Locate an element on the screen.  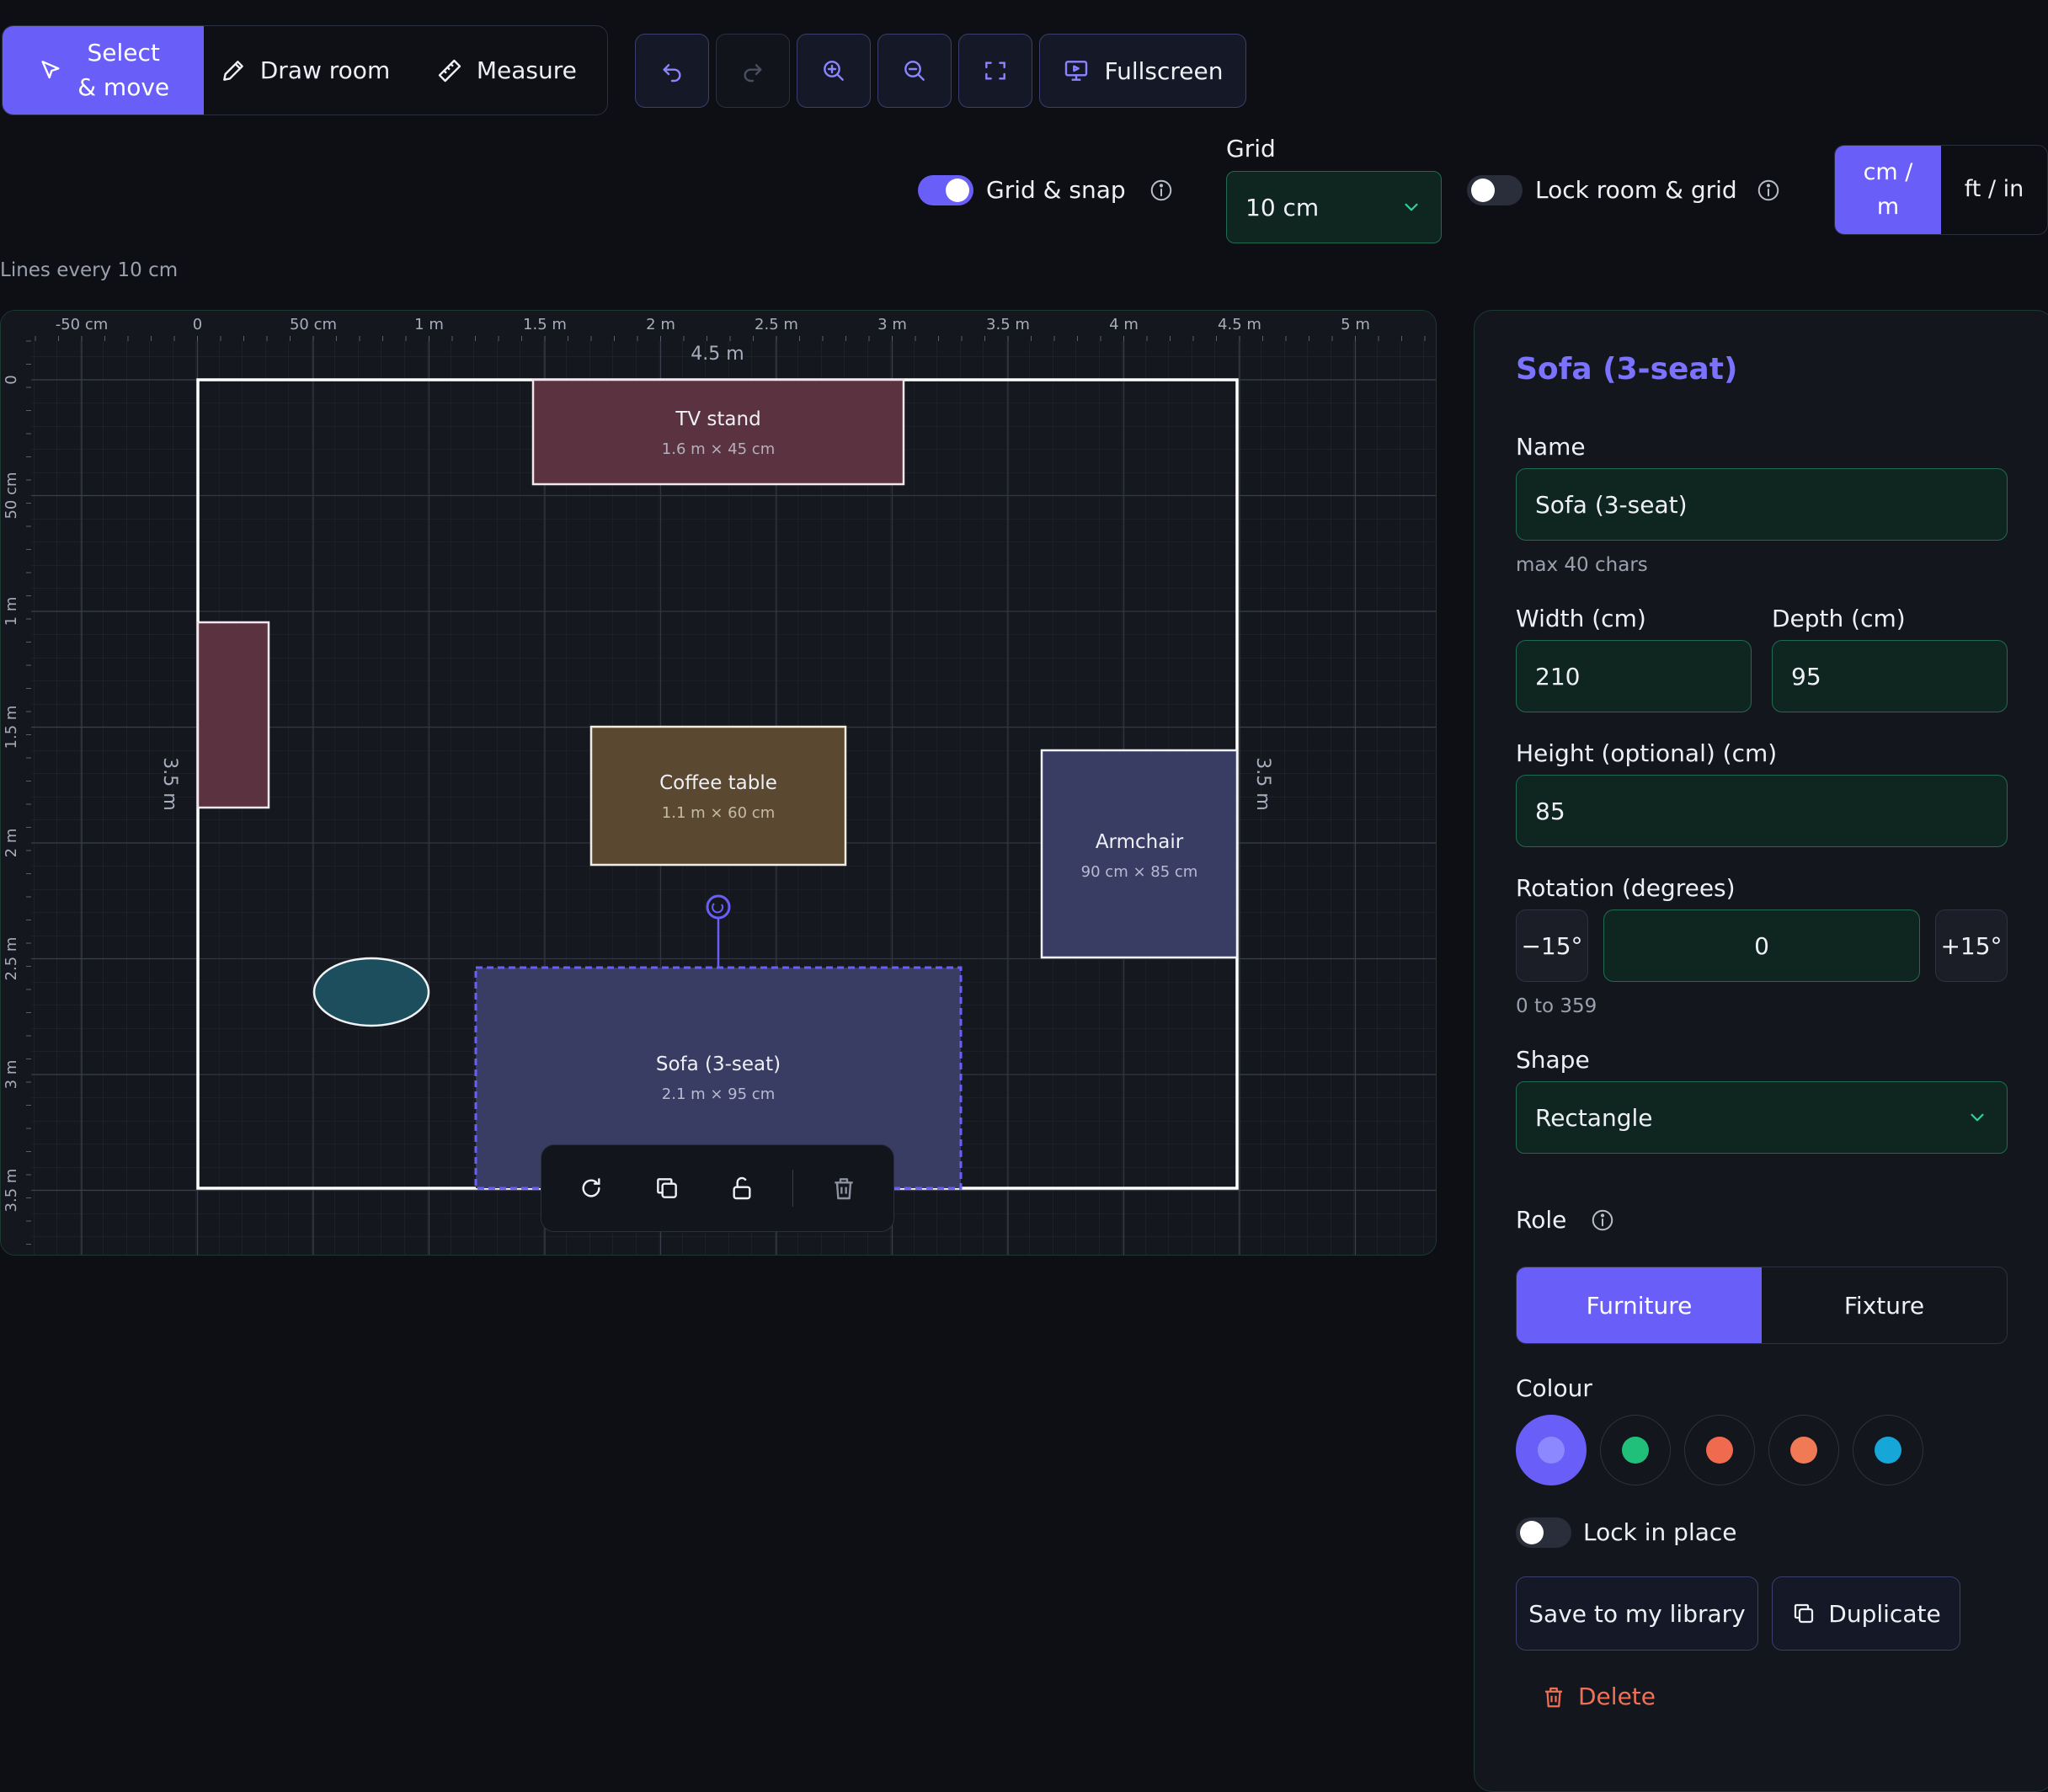
room-width-label: 4.5 m is located at coordinates (717, 354).